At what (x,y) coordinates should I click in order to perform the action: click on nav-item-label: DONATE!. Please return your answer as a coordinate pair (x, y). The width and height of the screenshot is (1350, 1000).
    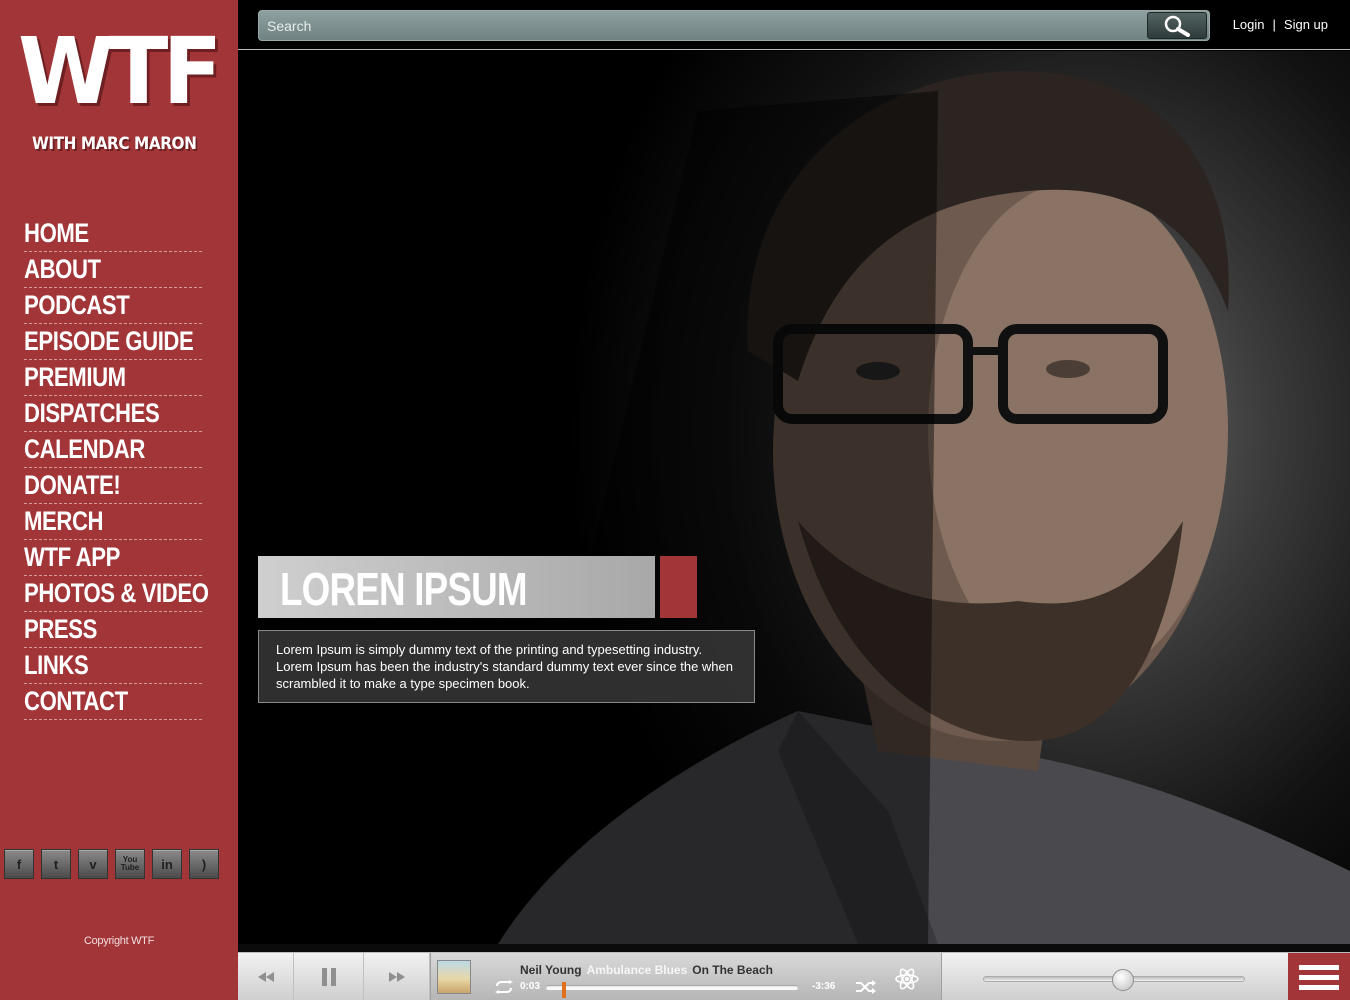
    Looking at the image, I should click on (72, 485).